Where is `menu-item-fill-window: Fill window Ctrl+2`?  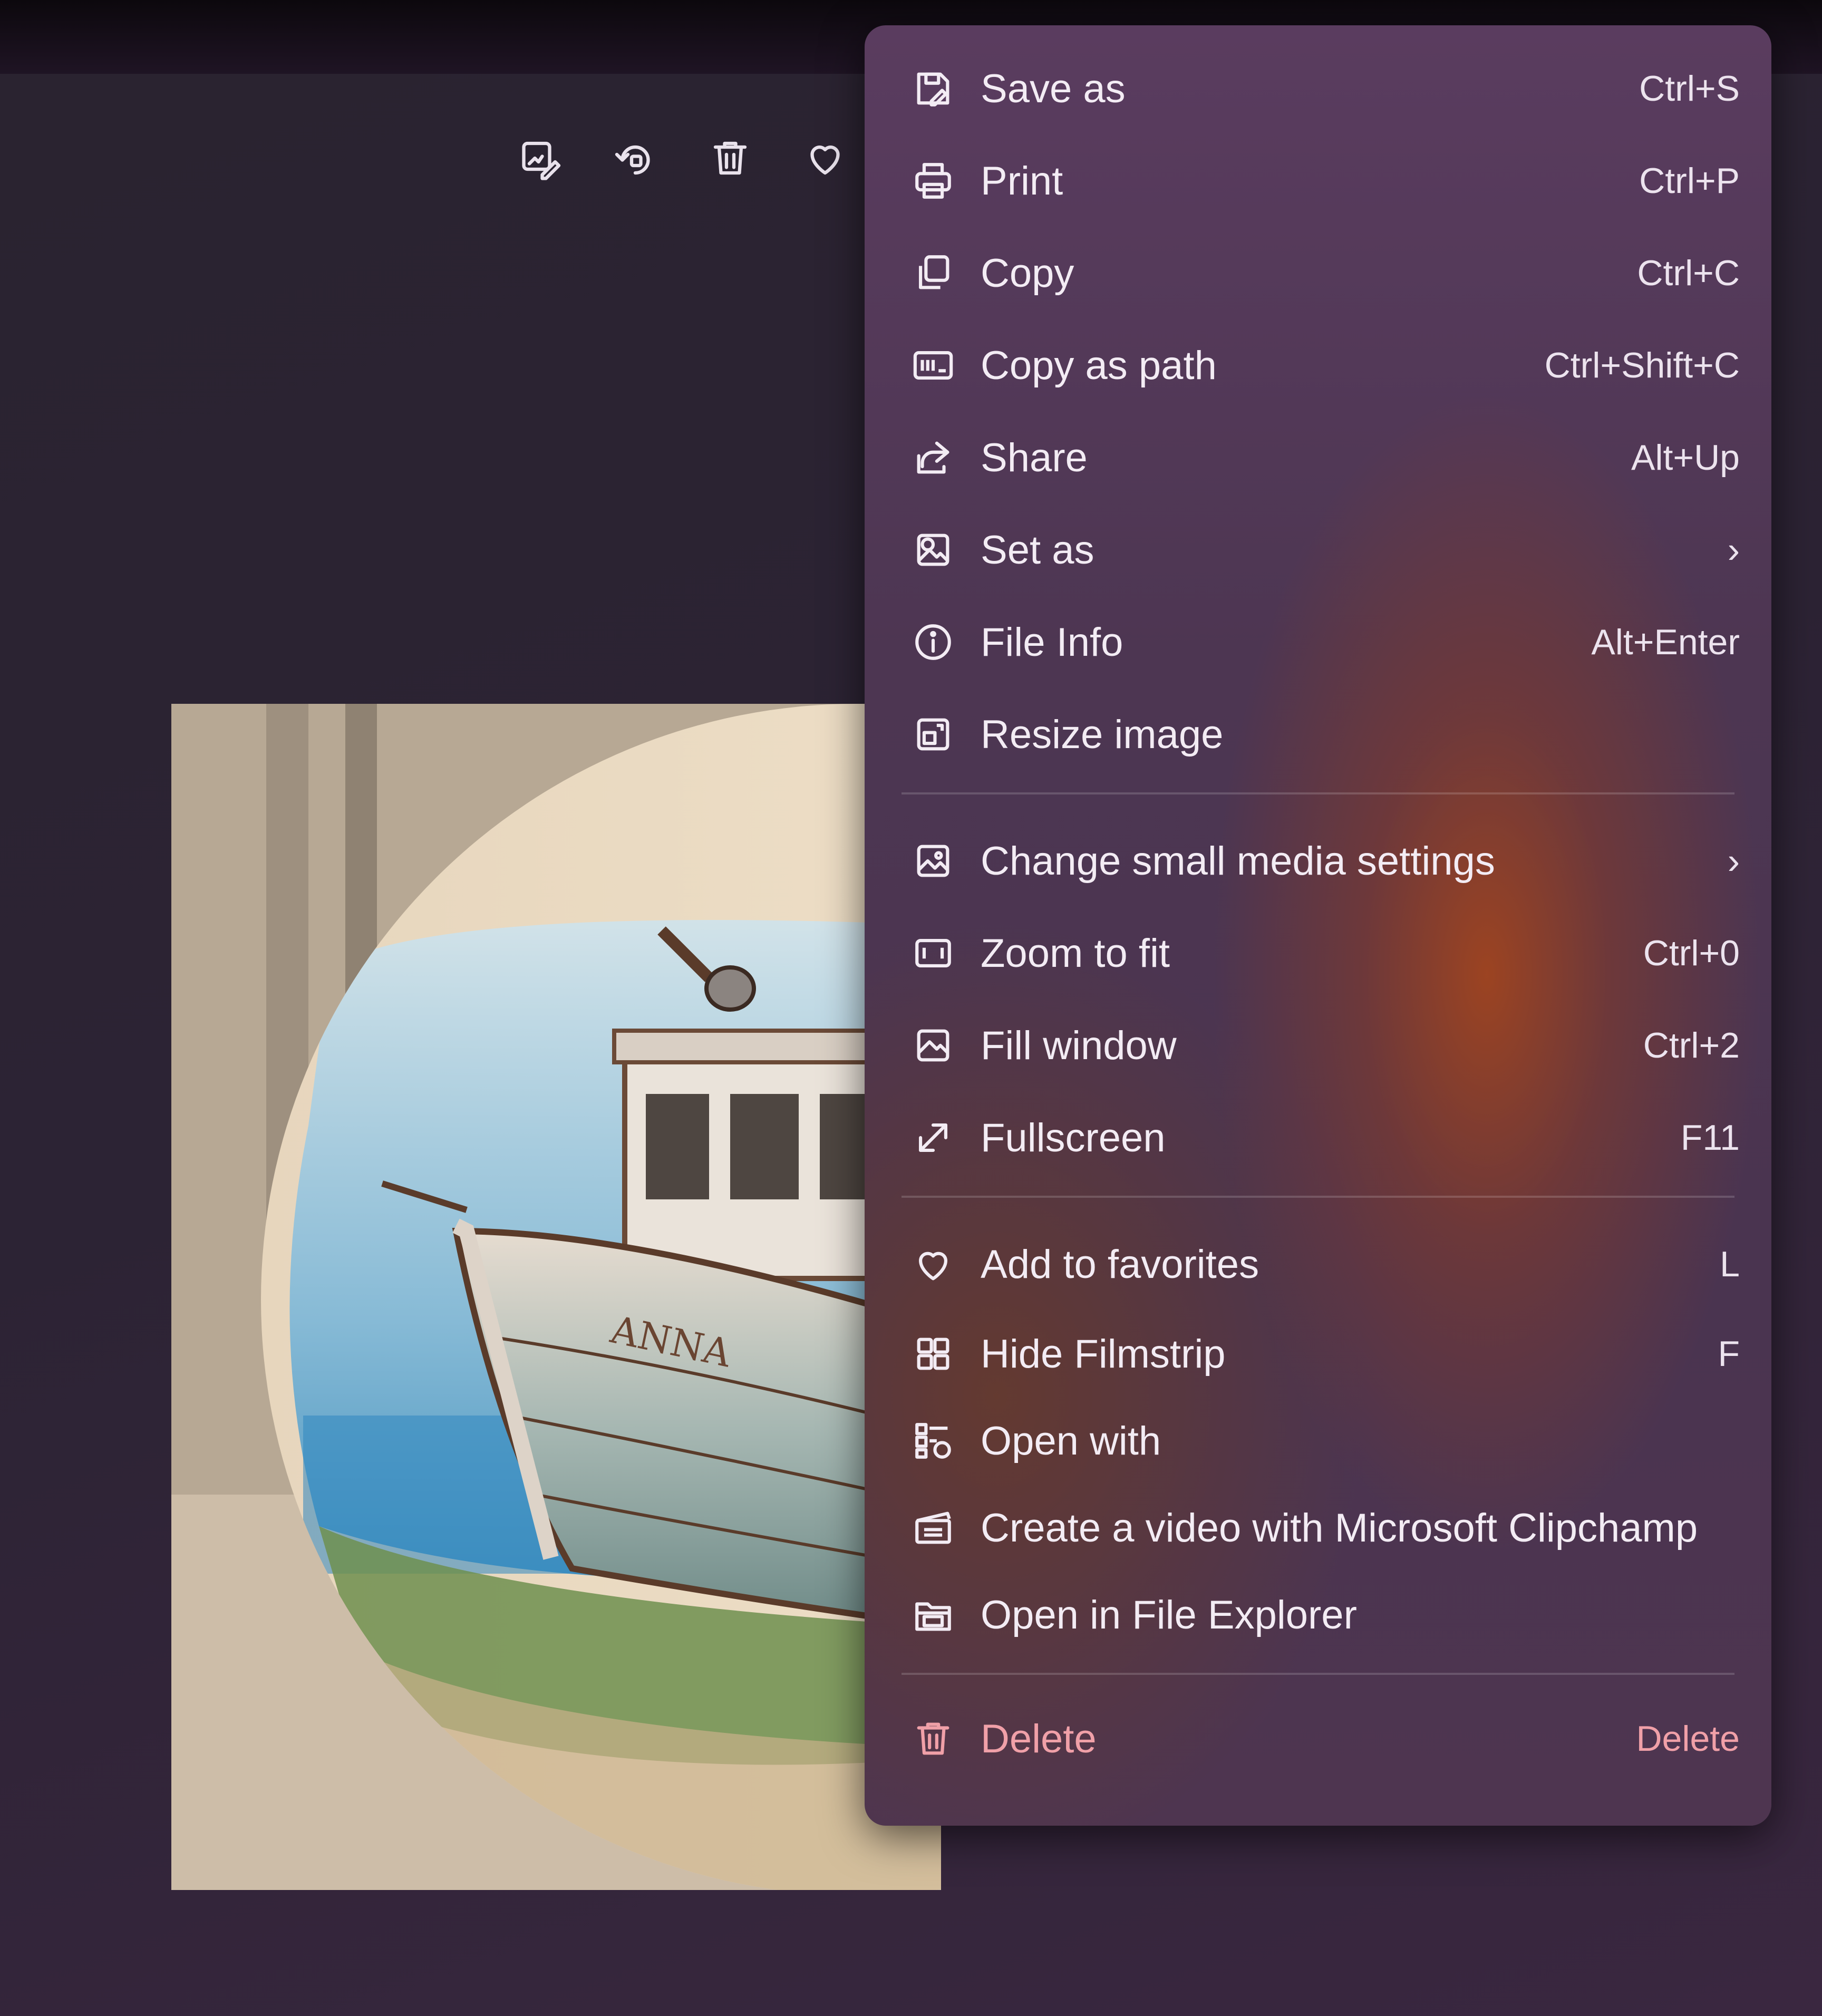 menu-item-fill-window: Fill window Ctrl+2 is located at coordinates (1323, 1045).